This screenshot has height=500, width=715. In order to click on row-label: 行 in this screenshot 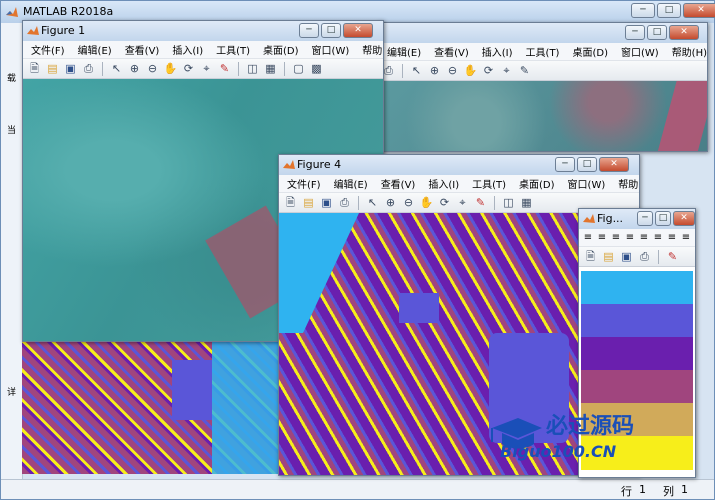, I will do `click(626, 491)`.